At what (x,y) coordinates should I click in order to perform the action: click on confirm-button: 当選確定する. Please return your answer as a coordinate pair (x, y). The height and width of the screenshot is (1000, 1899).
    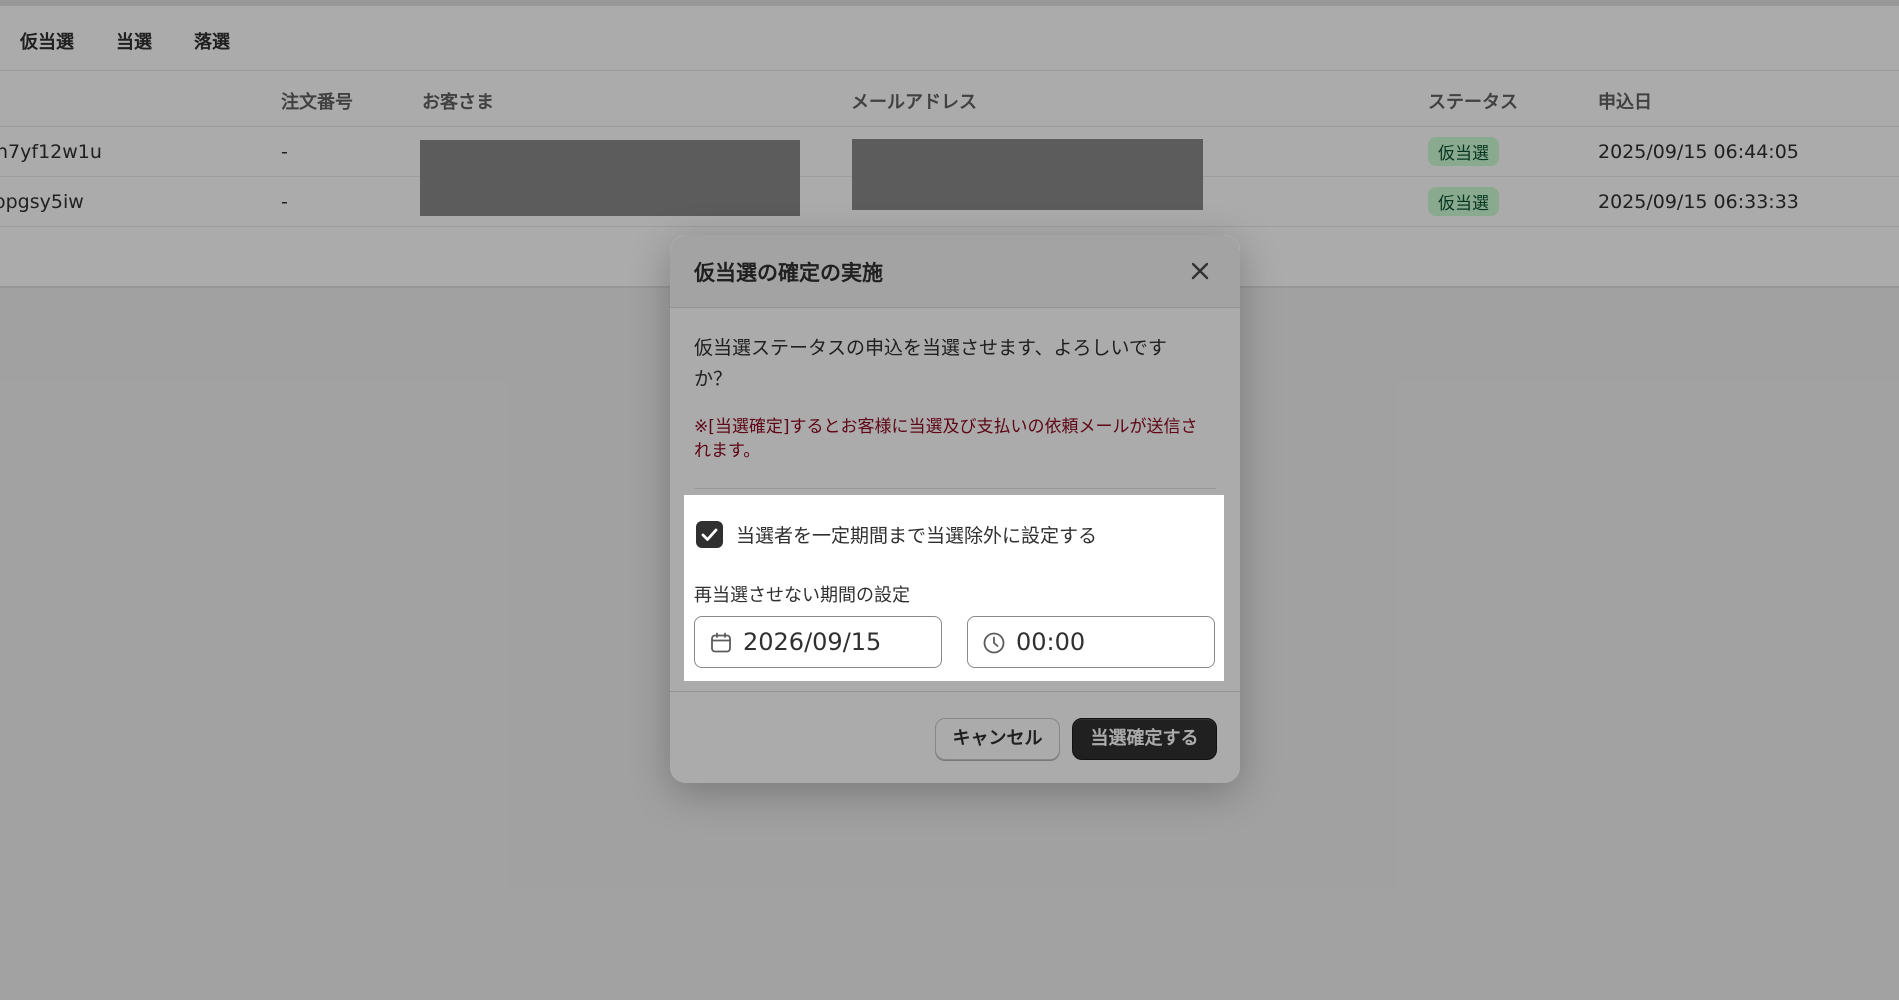
    Looking at the image, I should click on (1144, 739).